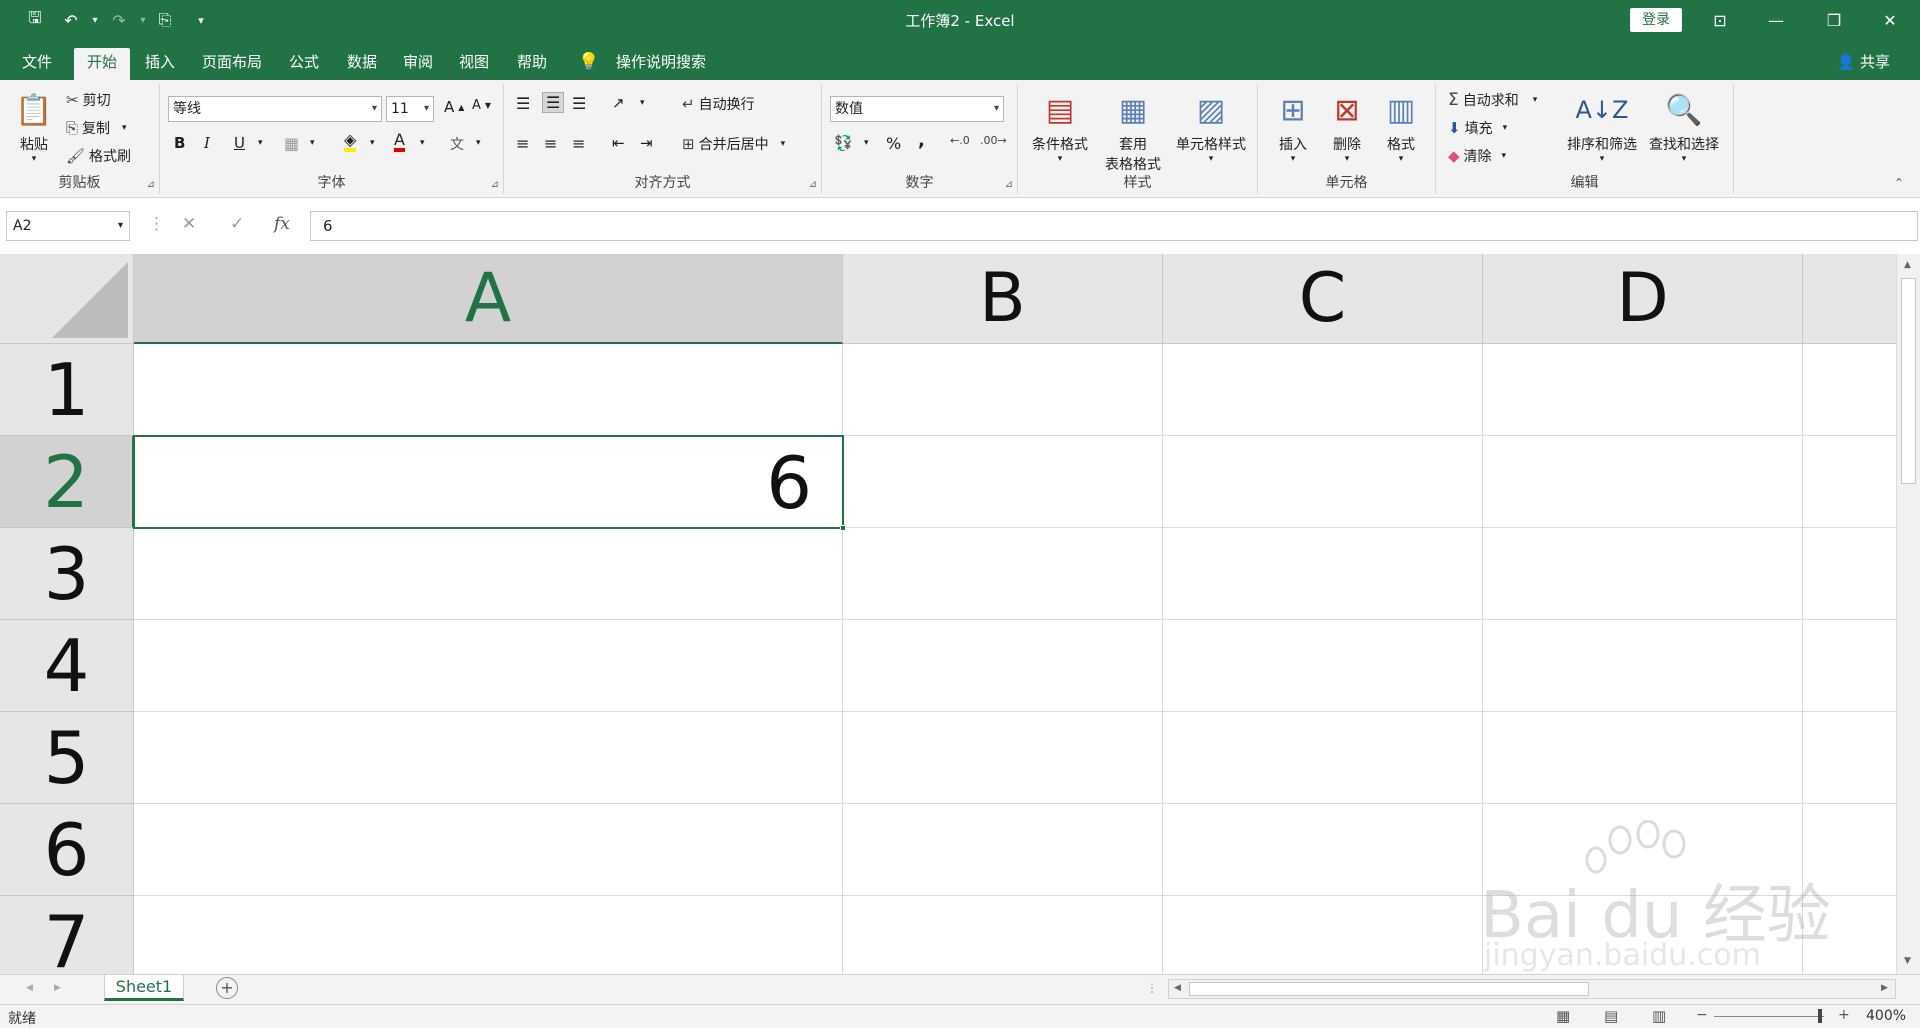 The height and width of the screenshot is (1028, 1920). Describe the element at coordinates (478, 143) in the screenshot. I see `phonetic-dropdown-icon: ▾` at that location.